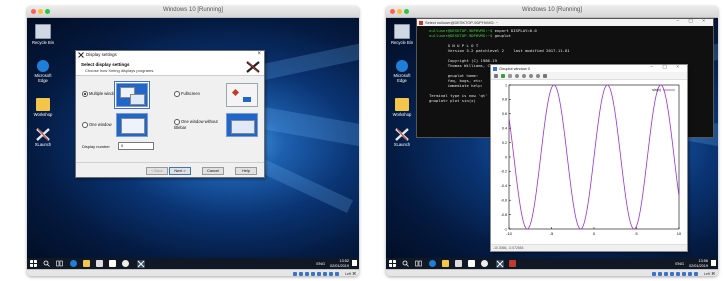  I want to click on vm-title: Windows 10 [Running], so click(552, 10).